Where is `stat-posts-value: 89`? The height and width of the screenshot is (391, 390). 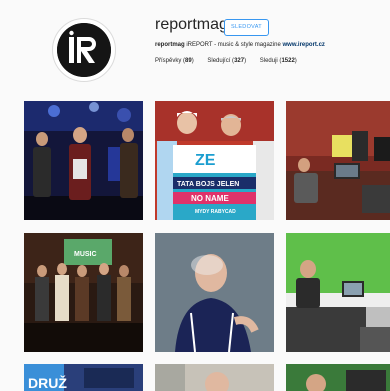 stat-posts-value: 89 is located at coordinates (188, 61).